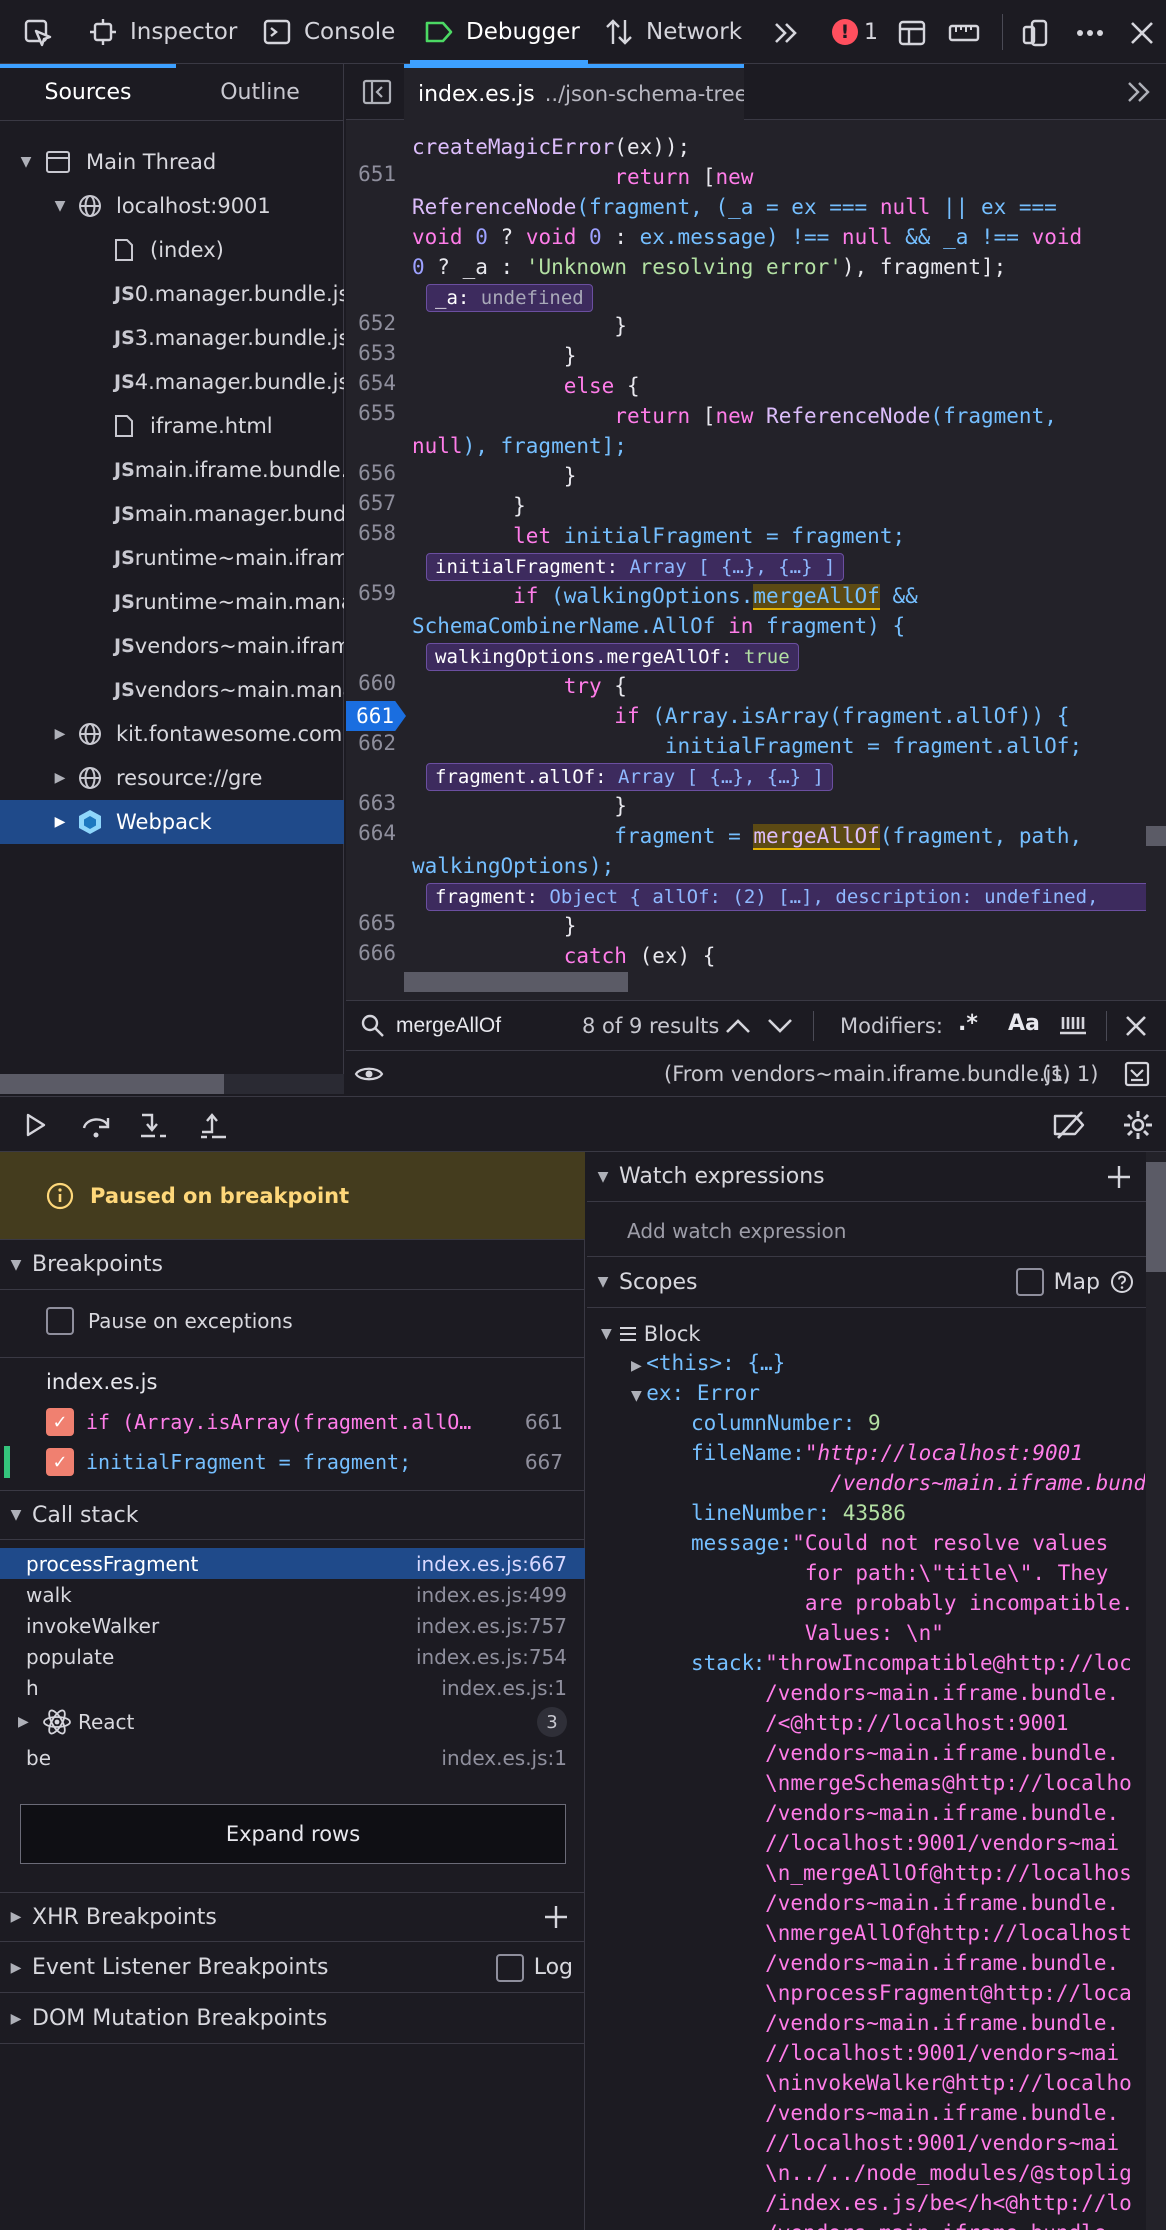  What do you see at coordinates (574, 92) in the screenshot?
I see `editor-tab-active: index.es.js ../json-schema-tree/..` at bounding box center [574, 92].